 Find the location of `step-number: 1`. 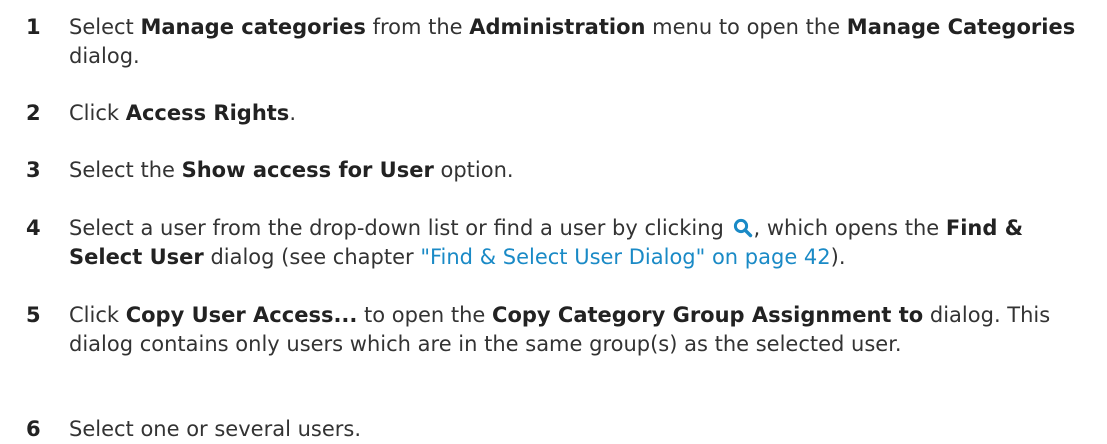

step-number: 1 is located at coordinates (33, 27).